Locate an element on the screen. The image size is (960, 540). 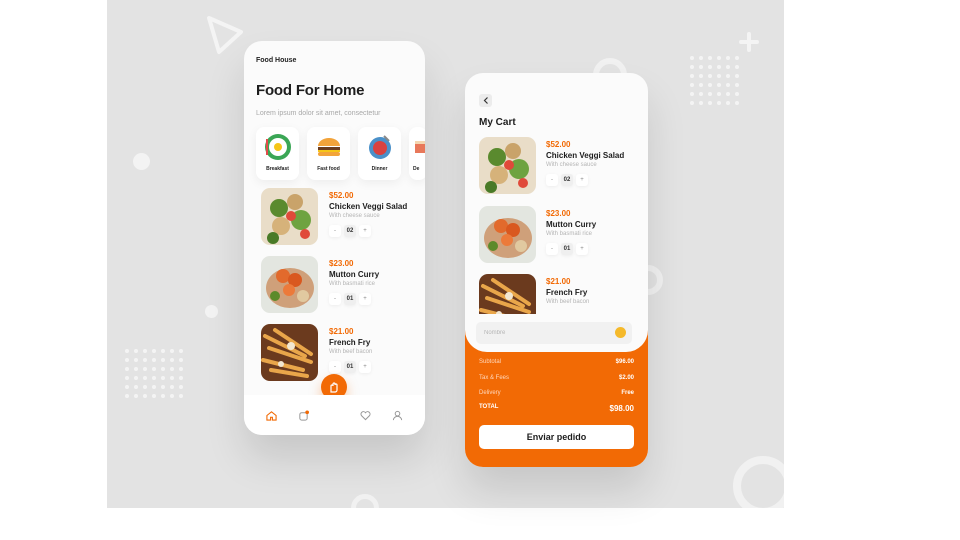
submit-order-button: Enviar pedido is located at coordinates (556, 437).